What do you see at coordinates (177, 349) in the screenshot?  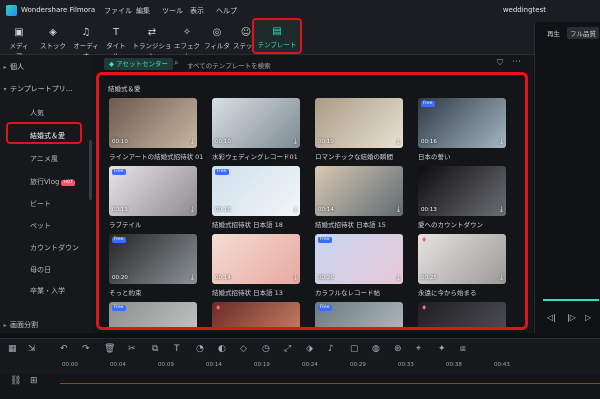 I see `text-icon: T` at bounding box center [177, 349].